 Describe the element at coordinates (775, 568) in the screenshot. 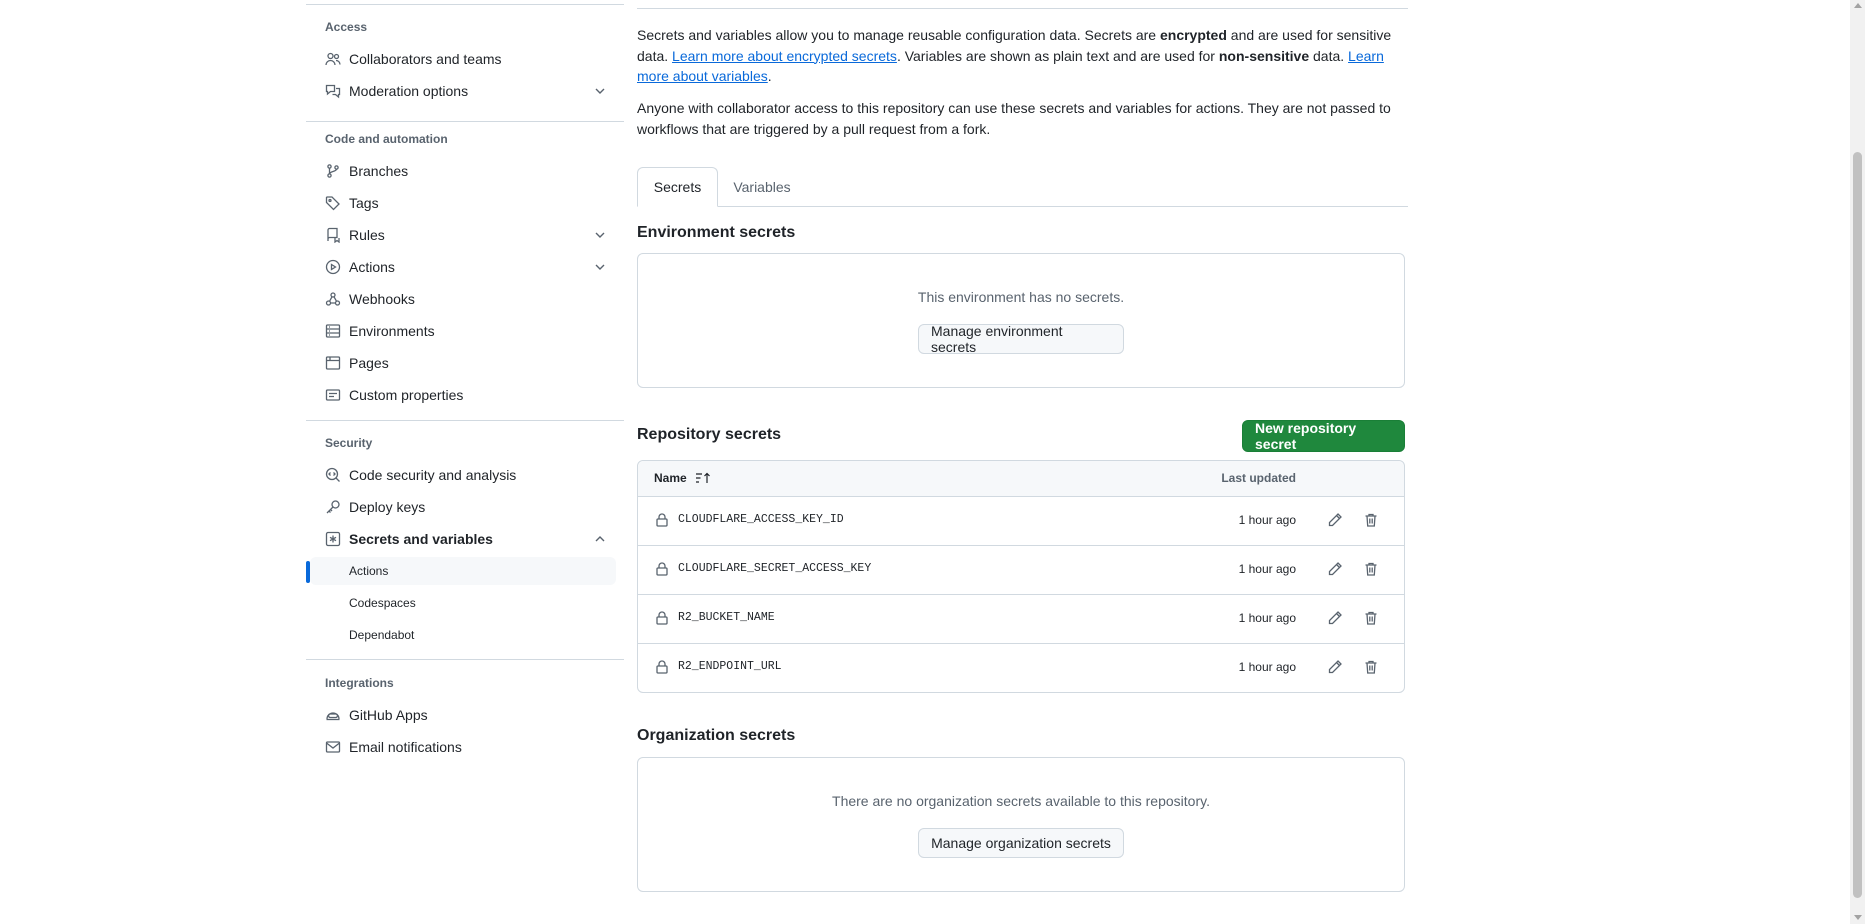

I see `secret-name: CLOUDFLARE_SECRET_ACCESS_KEY` at that location.